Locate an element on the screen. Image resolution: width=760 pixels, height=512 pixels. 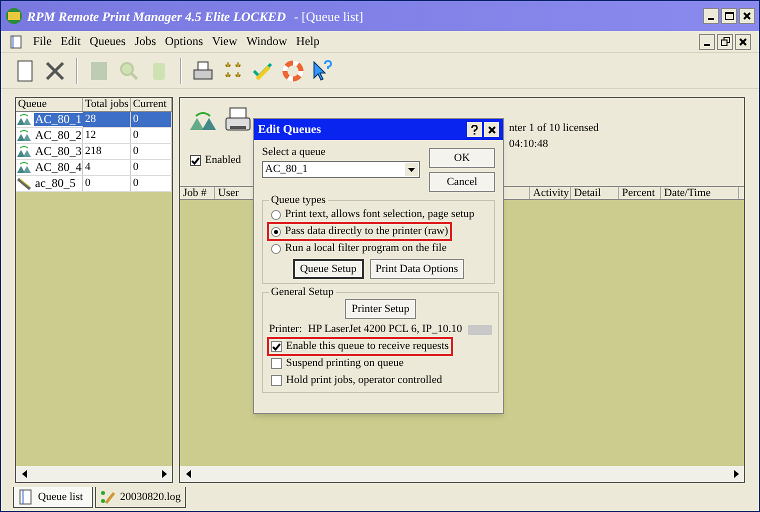
dialog-button: Print Data Options is located at coordinates (417, 269).